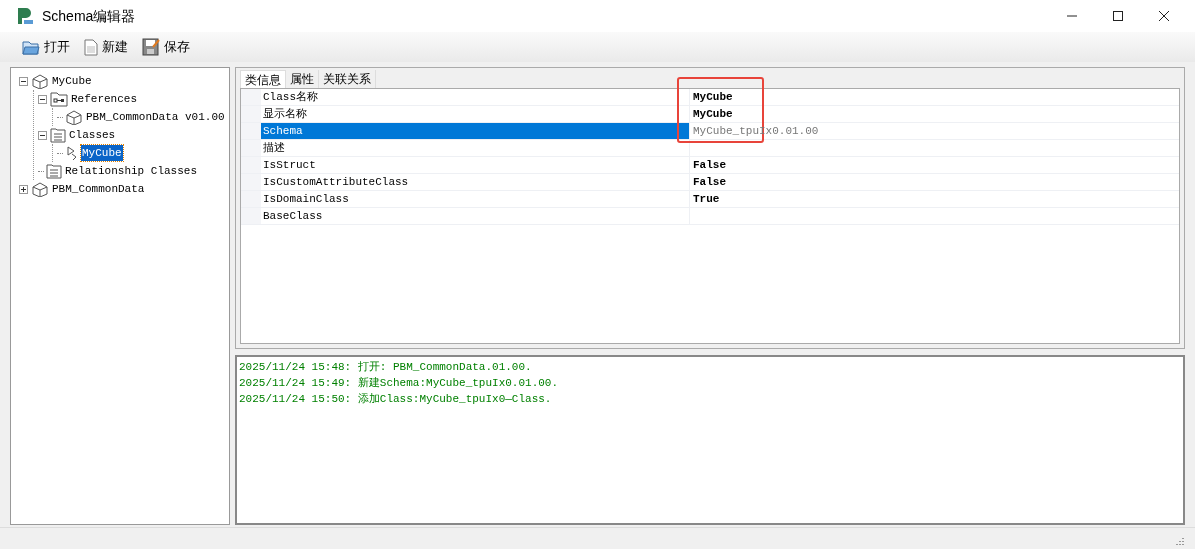  Describe the element at coordinates (155, 117) in the screenshot. I see `tree-item: PBM_CommonData v01.00` at that location.